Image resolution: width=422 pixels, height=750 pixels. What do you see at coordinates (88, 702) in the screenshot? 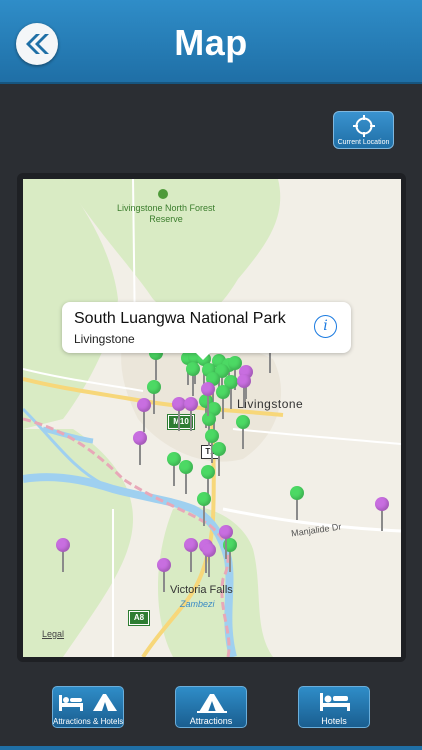
I see `bed-tent-icon` at bounding box center [88, 702].